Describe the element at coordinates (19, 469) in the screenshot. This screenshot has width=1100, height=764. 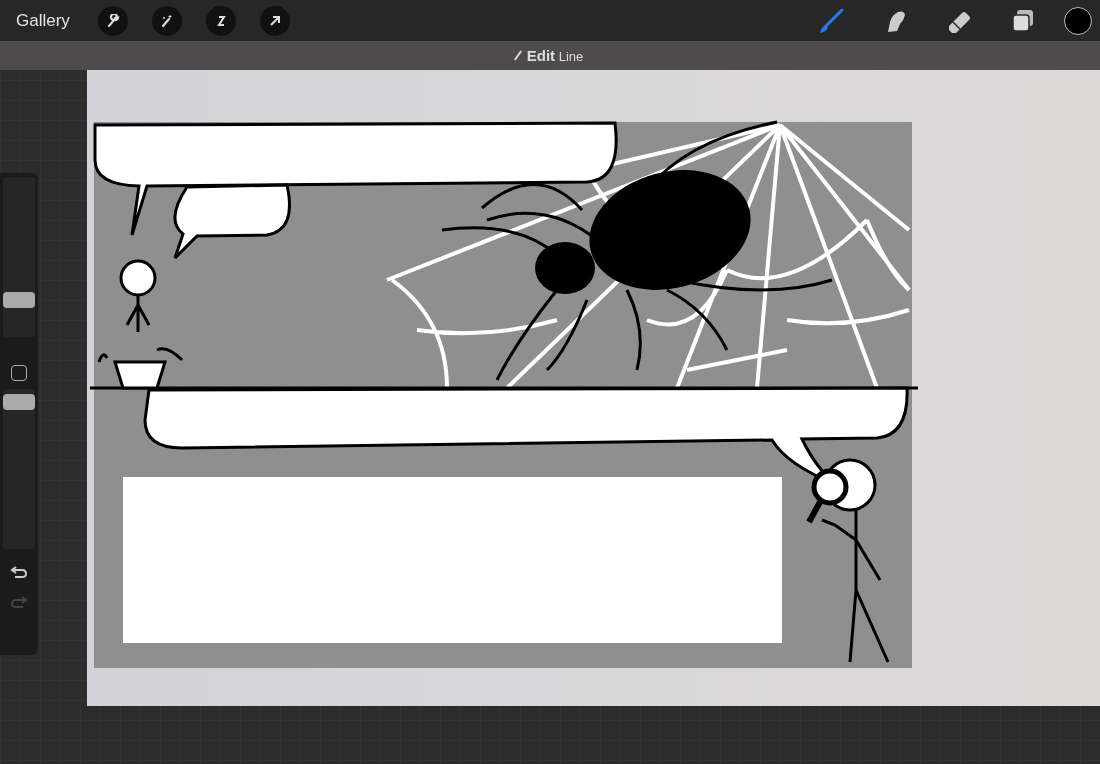
I see `opacity-slider` at that location.